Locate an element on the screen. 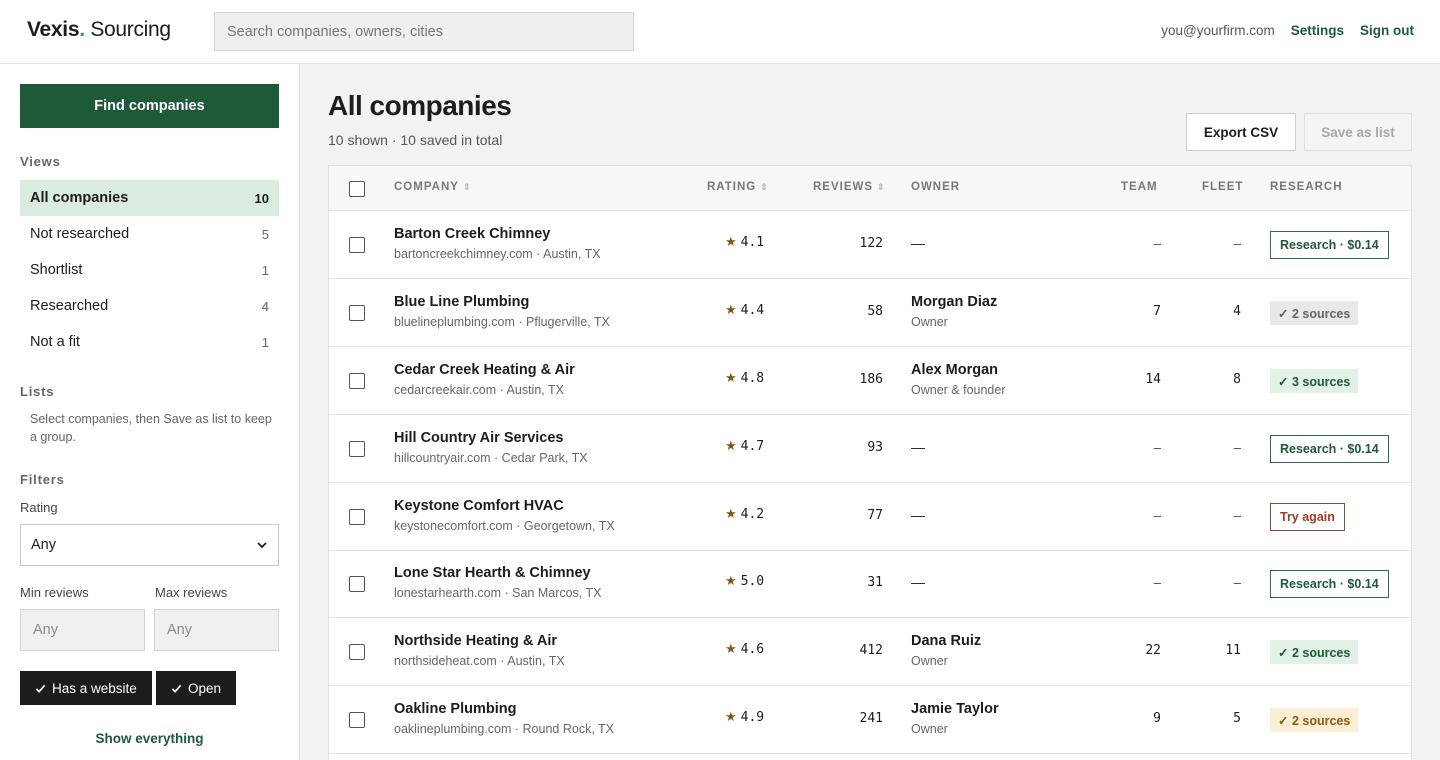 The height and width of the screenshot is (760, 1440). company-name: Northside Heating & Air is located at coordinates (475, 641).